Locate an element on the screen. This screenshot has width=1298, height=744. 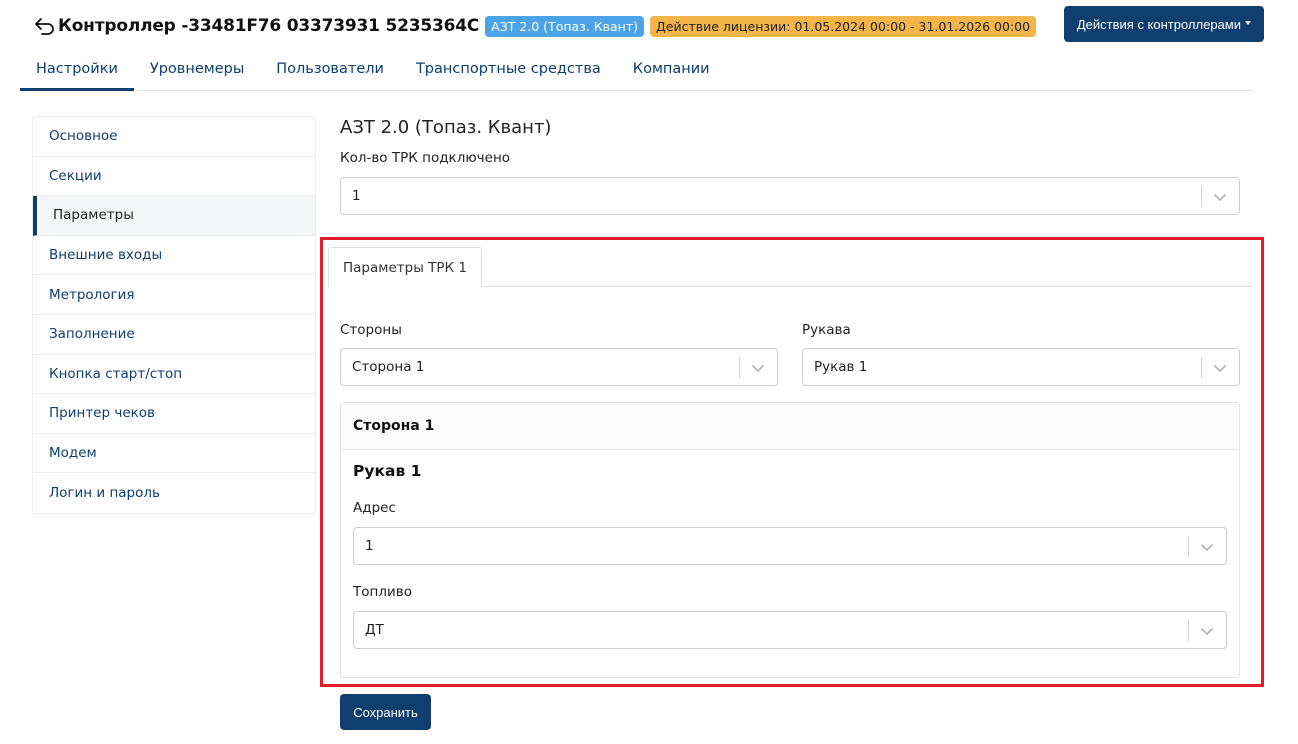
sides-label: Стороны is located at coordinates (371, 330).